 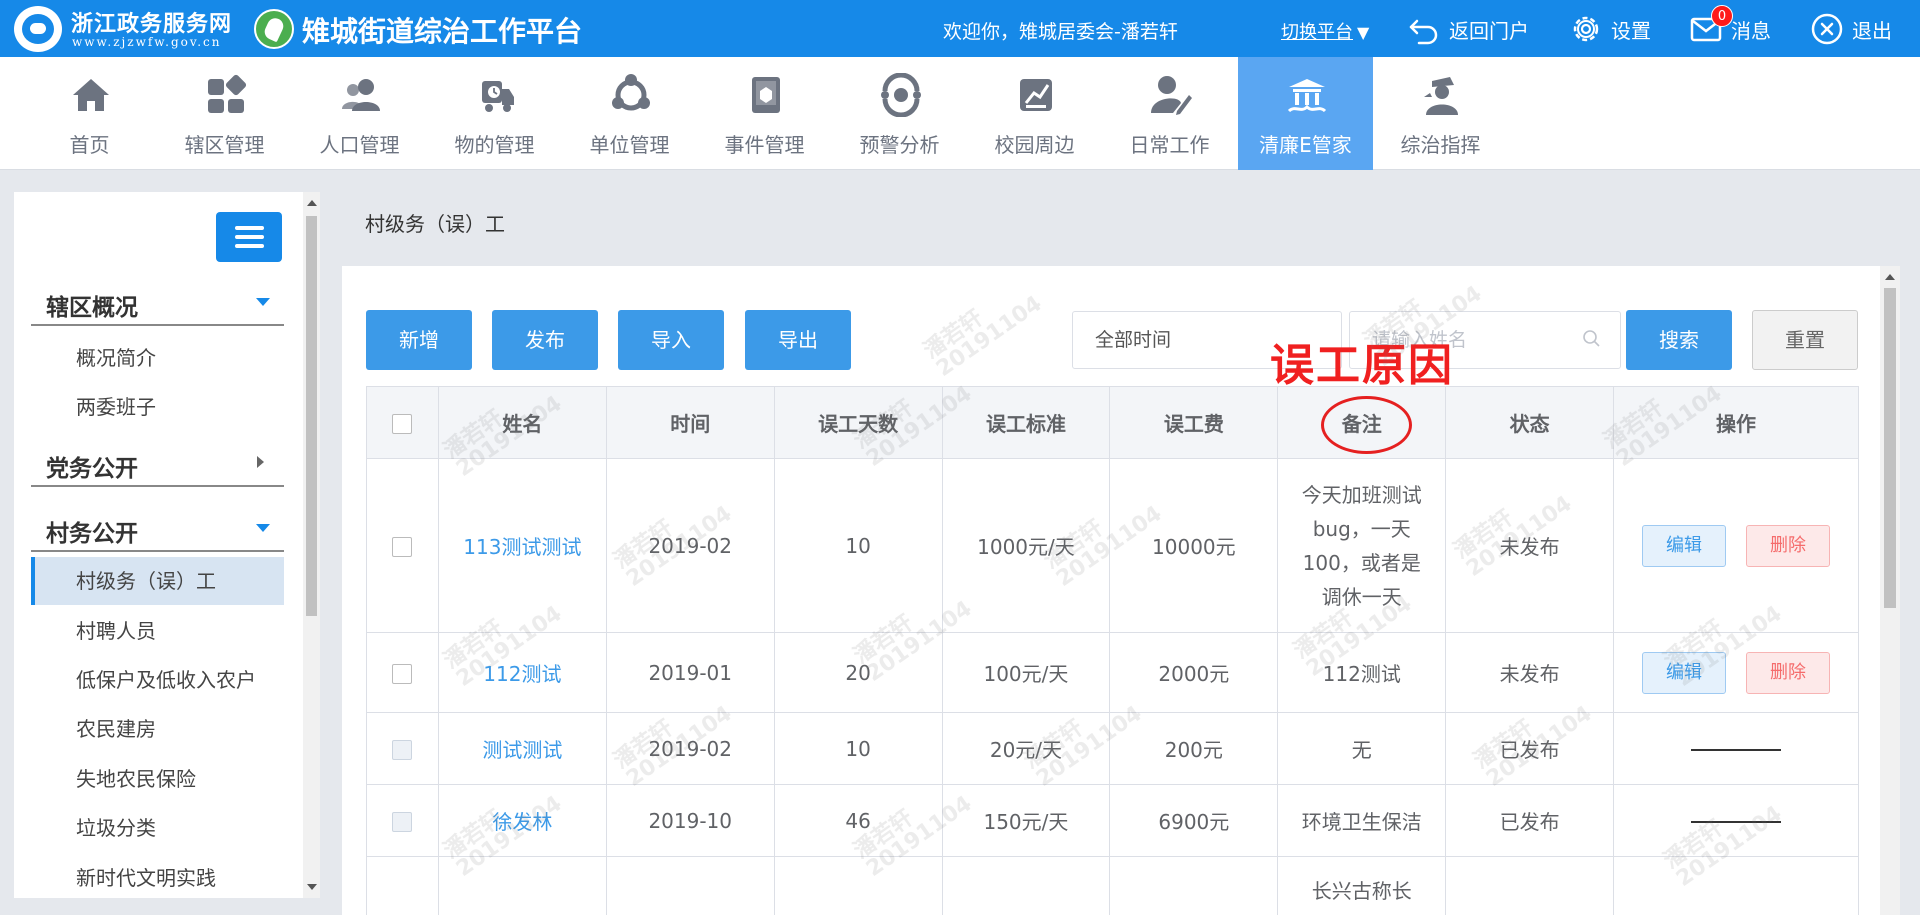 I want to click on name-link: 113测试测试, so click(x=522, y=547).